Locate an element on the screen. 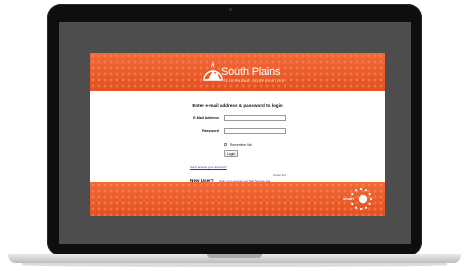 This screenshot has width=469, height=271. login-button: Login is located at coordinates (231, 153).